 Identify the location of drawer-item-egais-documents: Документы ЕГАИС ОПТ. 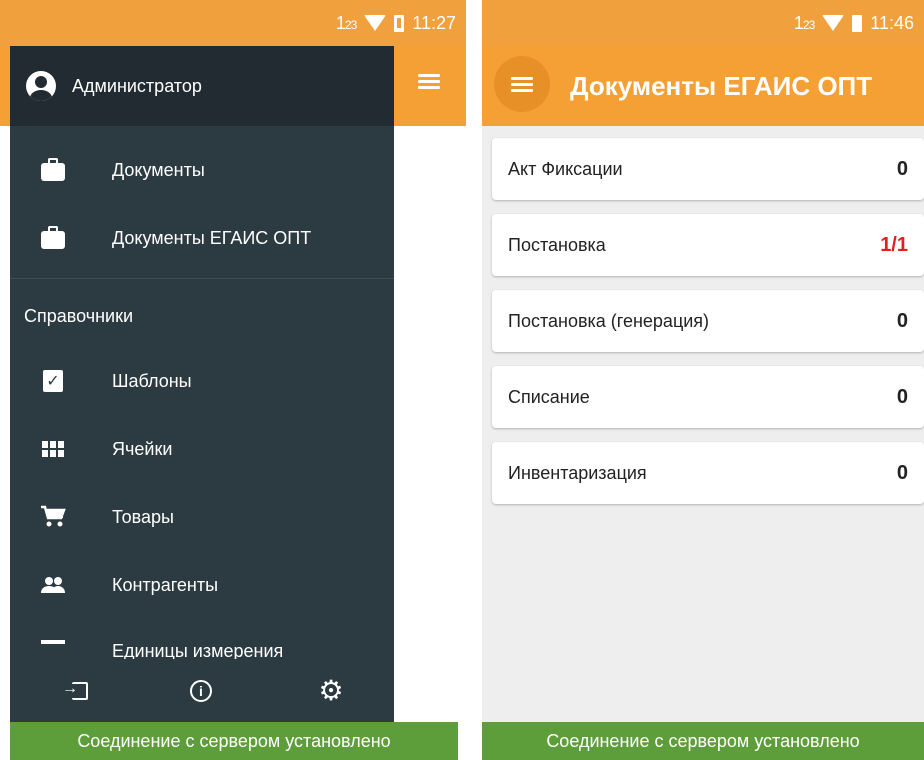
(202, 238).